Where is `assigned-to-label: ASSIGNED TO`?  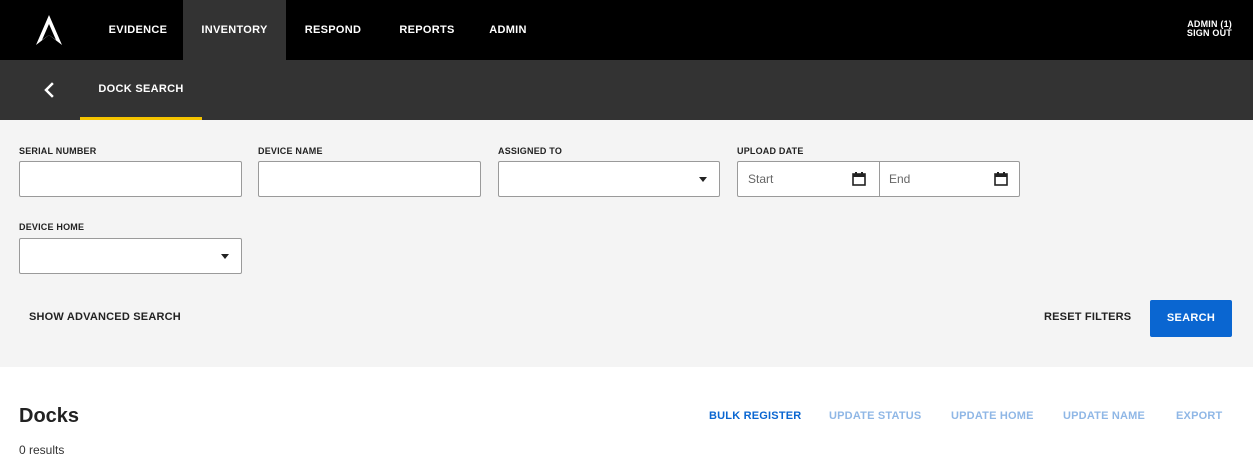
assigned-to-label: ASSIGNED TO is located at coordinates (530, 151).